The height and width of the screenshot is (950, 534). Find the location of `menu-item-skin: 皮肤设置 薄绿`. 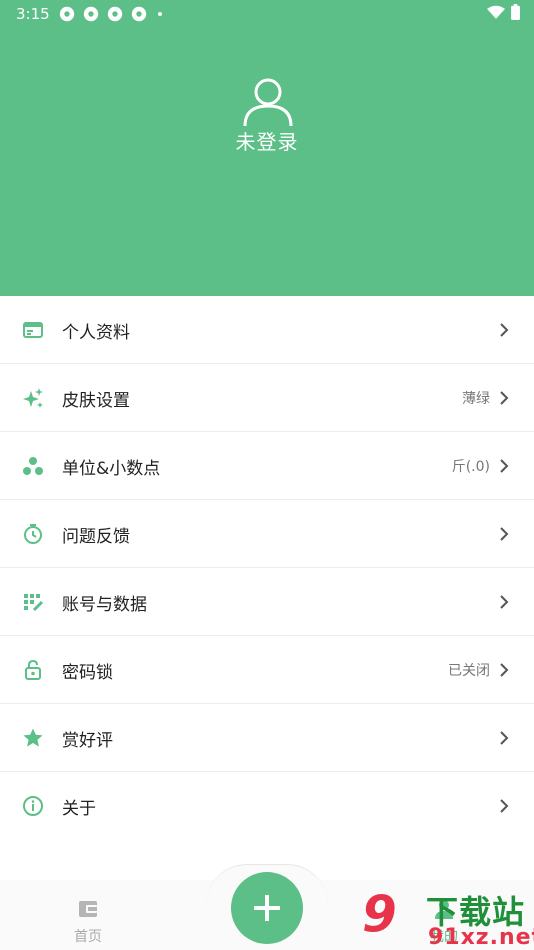

menu-item-skin: 皮肤设置 薄绿 is located at coordinates (267, 398).